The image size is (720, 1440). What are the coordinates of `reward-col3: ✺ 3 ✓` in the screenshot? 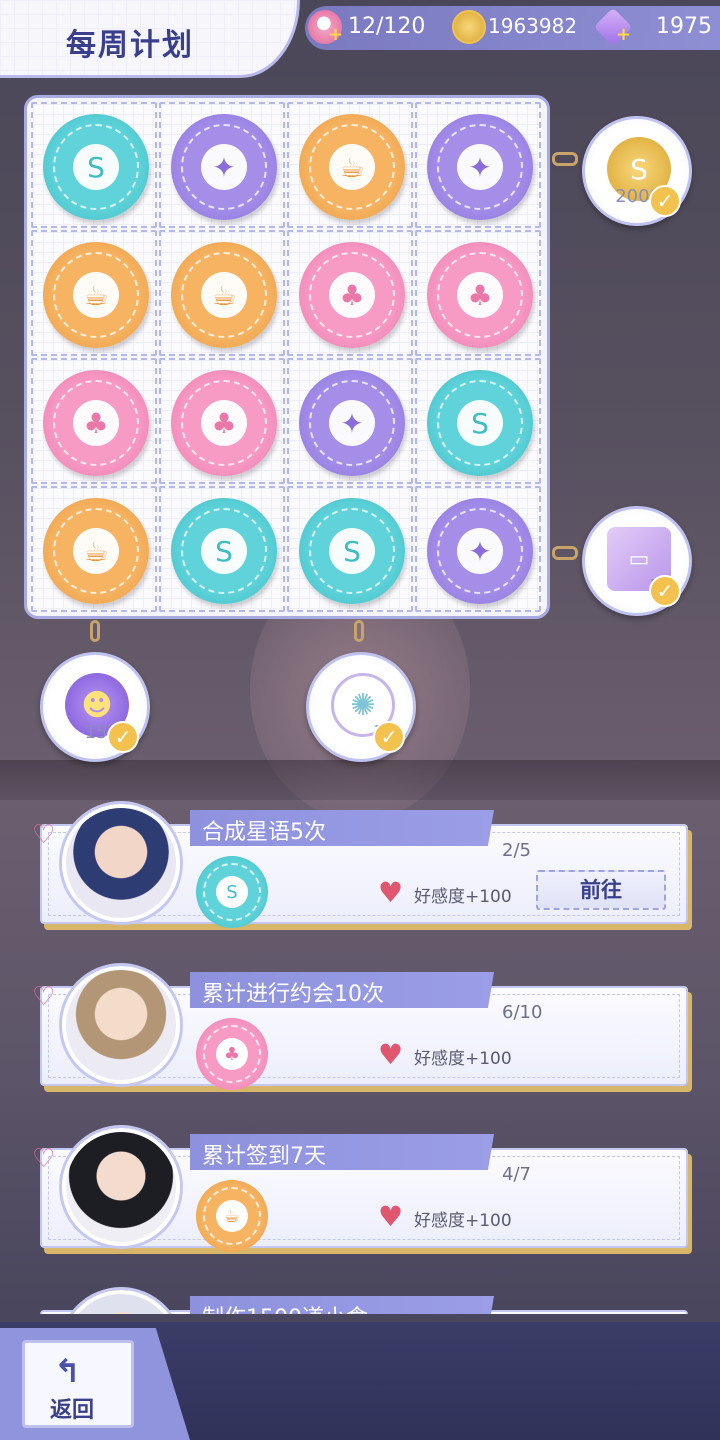 It's located at (361, 707).